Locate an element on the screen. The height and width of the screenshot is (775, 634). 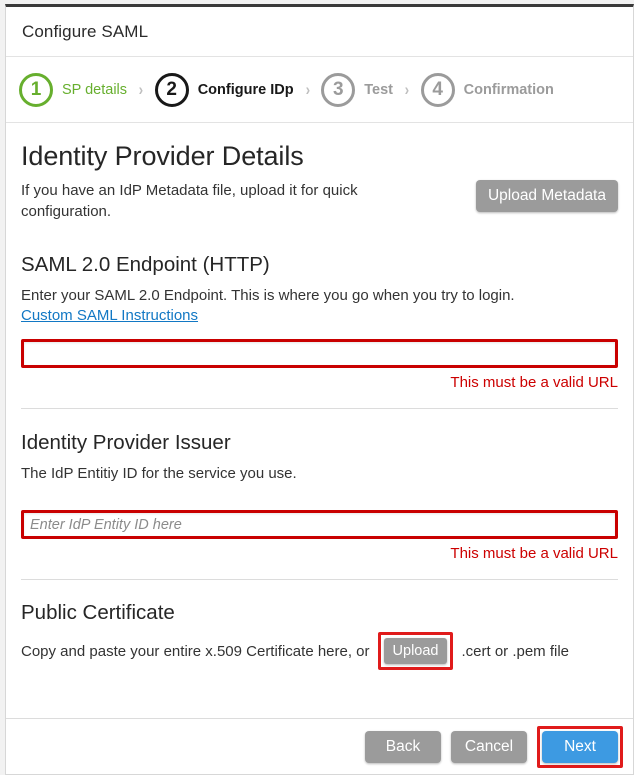
saml-endpoint-error: This must be a valid URL is located at coordinates (534, 382).